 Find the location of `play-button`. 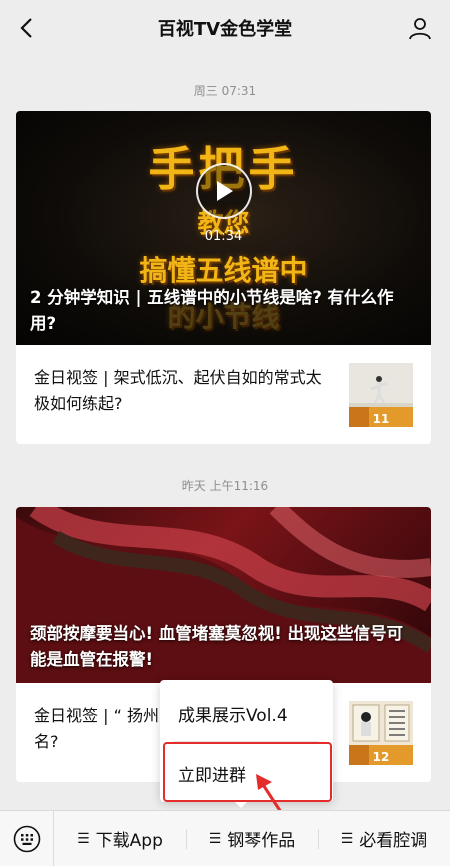

play-button is located at coordinates (224, 191).